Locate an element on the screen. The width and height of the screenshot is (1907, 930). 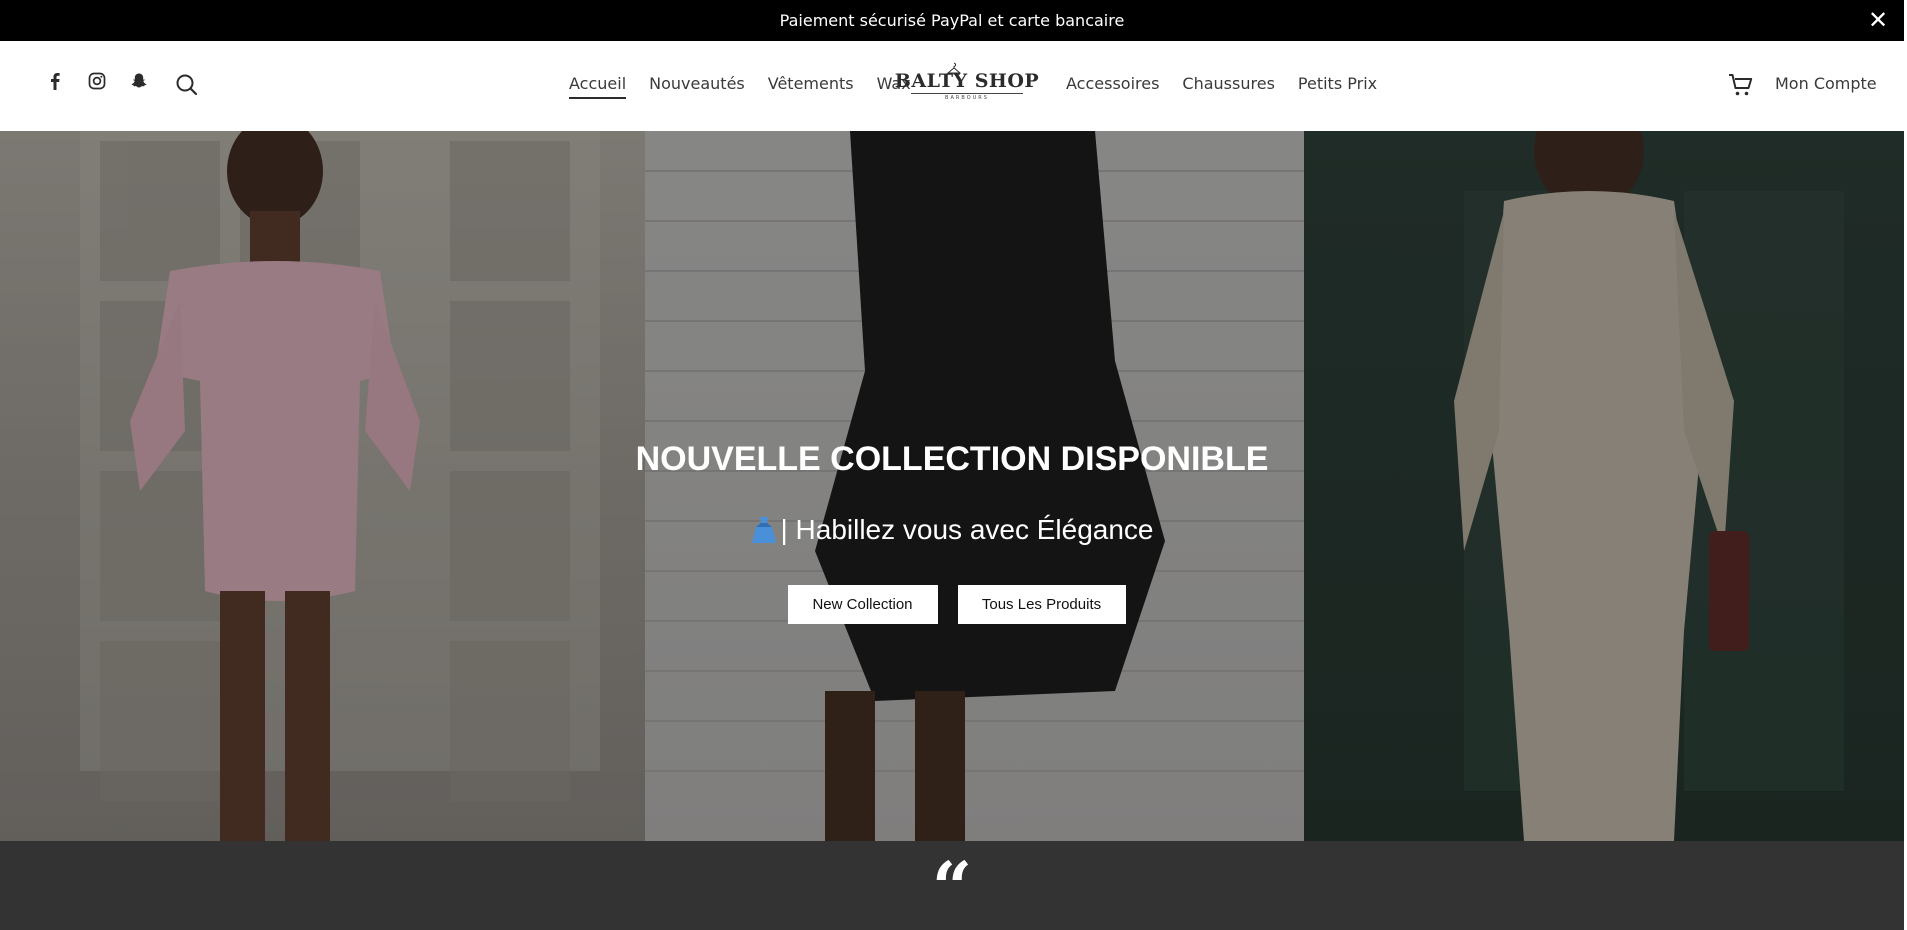
logo-tagline: BARBOURS is located at coordinates (967, 96).